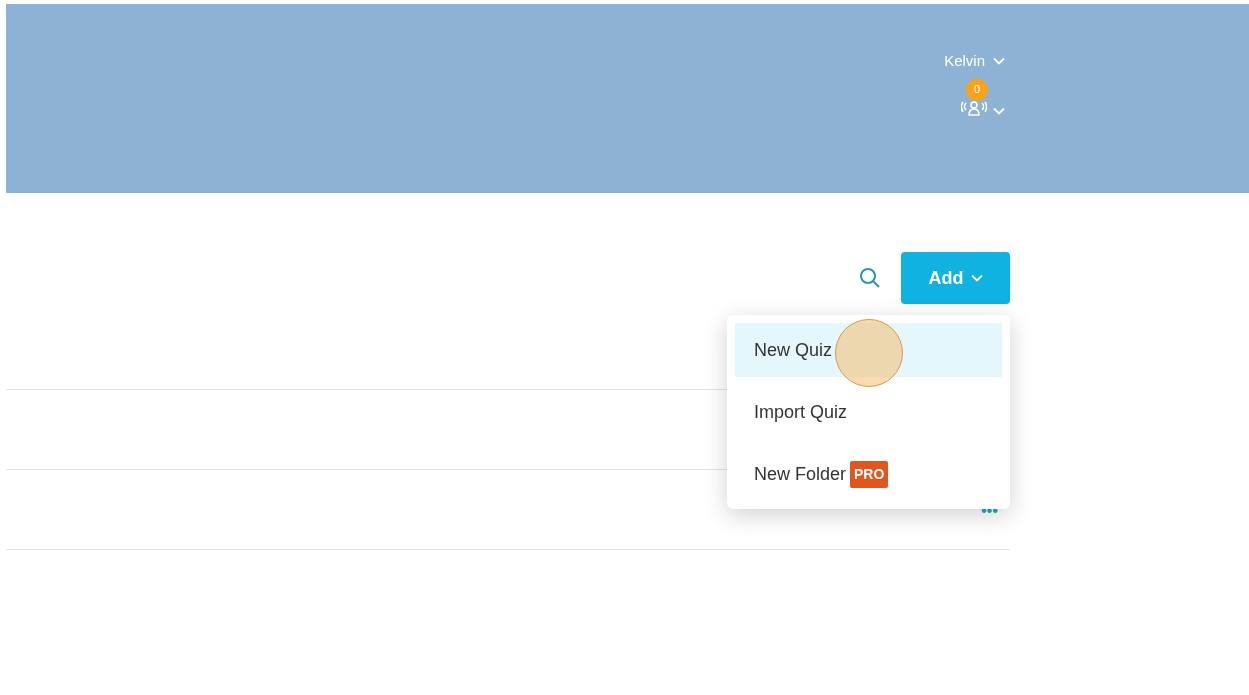  Describe the element at coordinates (868, 412) in the screenshot. I see `menu-item: Import Quiz` at that location.